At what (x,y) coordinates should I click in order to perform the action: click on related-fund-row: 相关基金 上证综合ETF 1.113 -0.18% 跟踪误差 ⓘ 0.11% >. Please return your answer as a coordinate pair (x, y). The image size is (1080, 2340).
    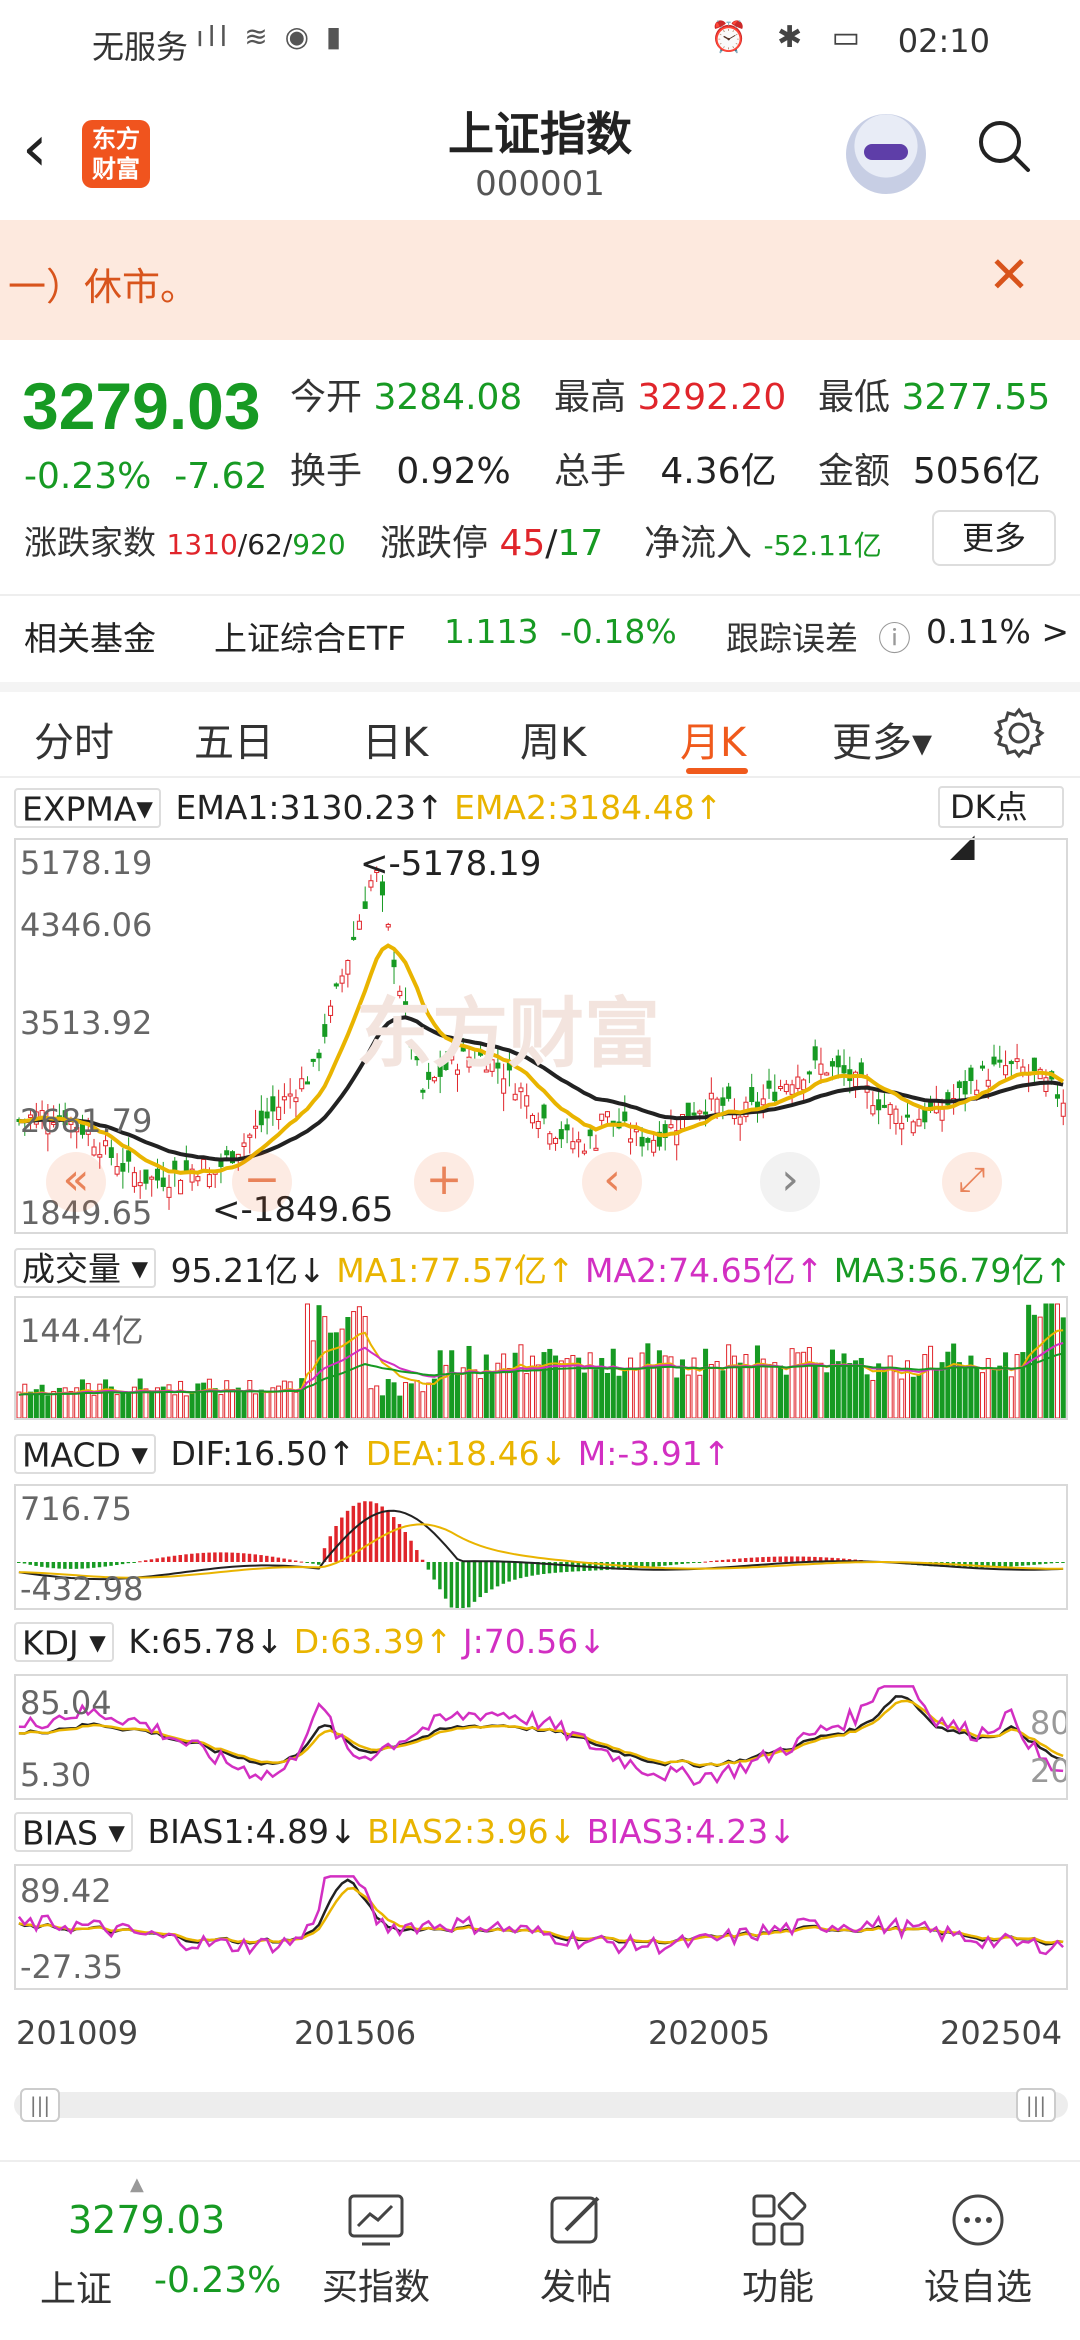
    Looking at the image, I should click on (540, 632).